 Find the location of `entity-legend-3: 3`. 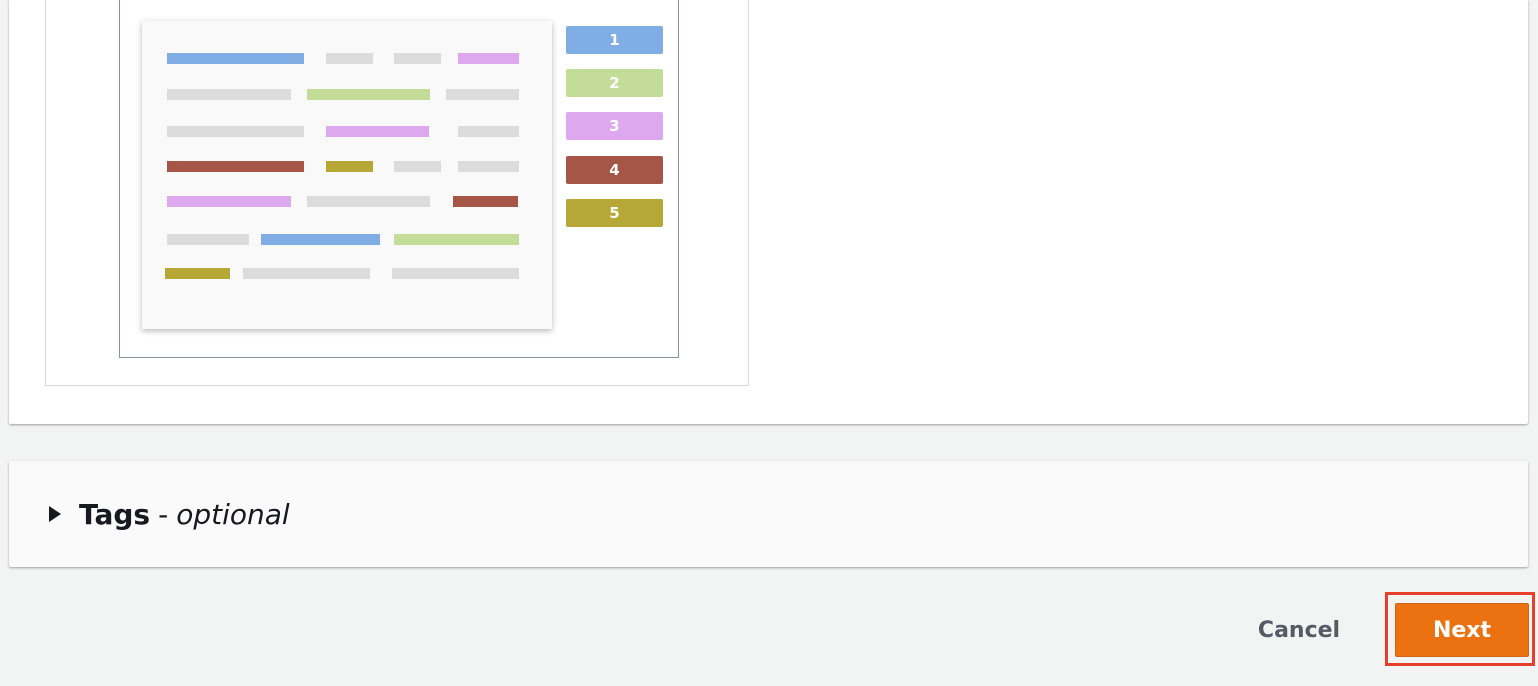

entity-legend-3: 3 is located at coordinates (614, 126).